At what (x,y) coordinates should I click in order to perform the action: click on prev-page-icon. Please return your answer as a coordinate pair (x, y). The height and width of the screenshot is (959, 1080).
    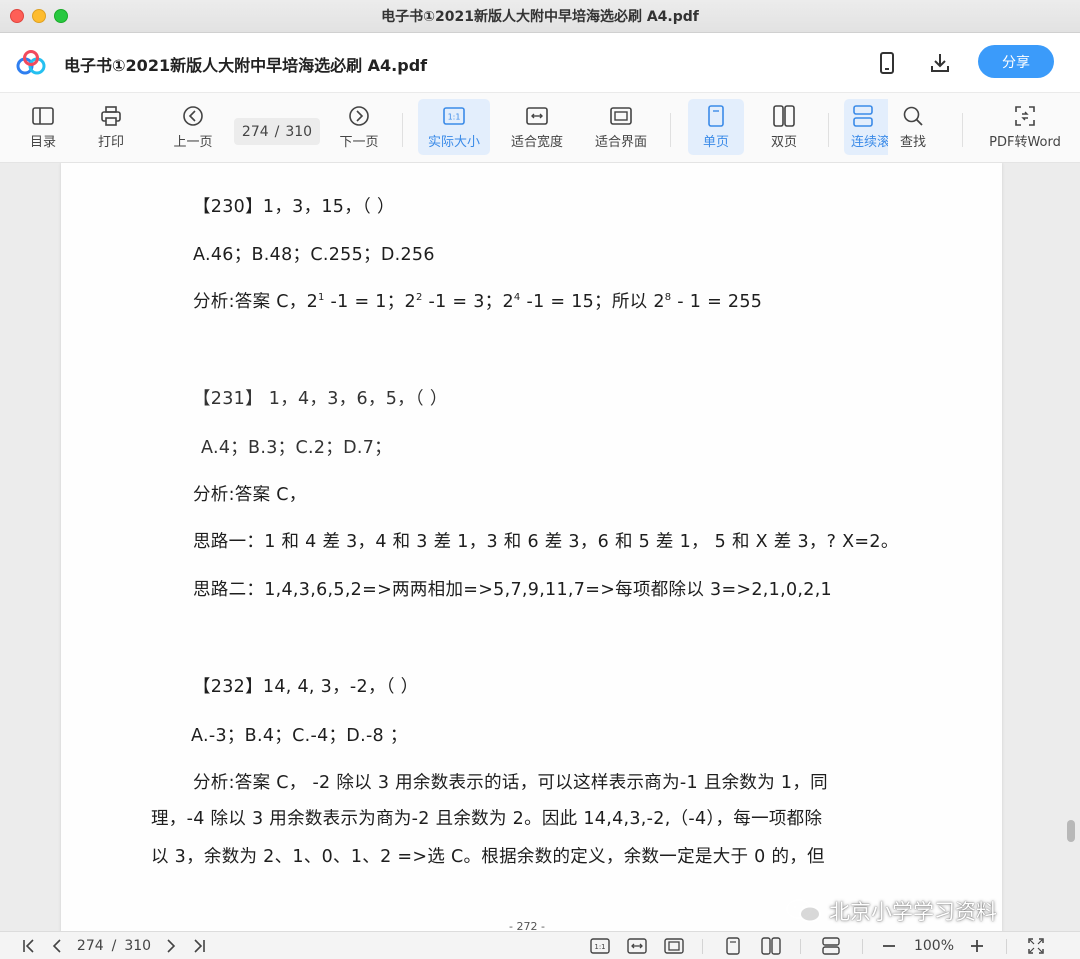
    Looking at the image, I should click on (57, 946).